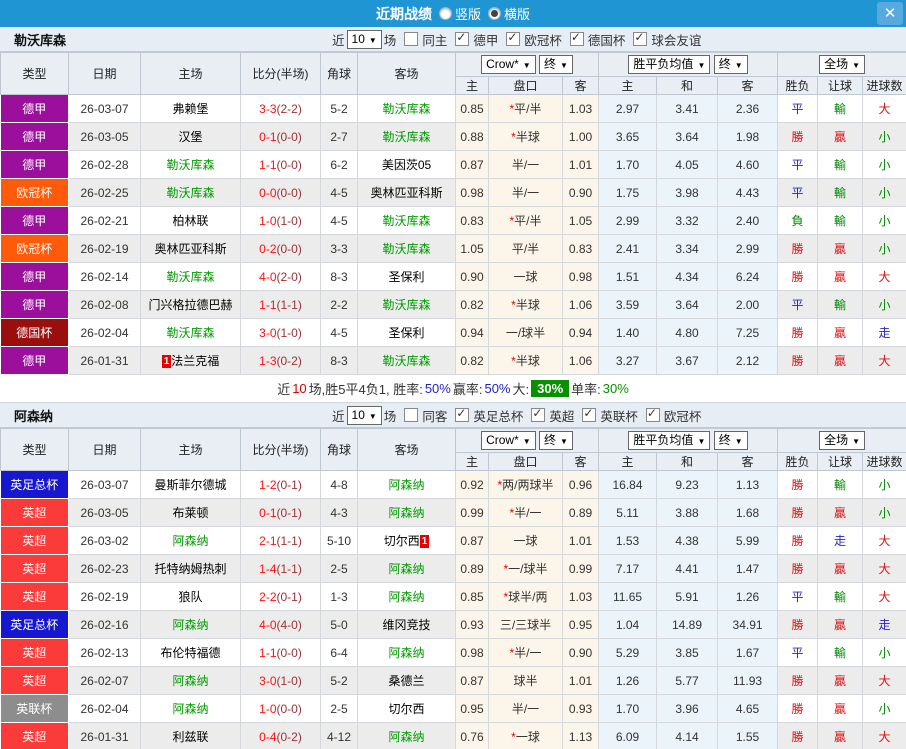  Describe the element at coordinates (748, 85) in the screenshot. I see `col-avg-away: 客` at that location.